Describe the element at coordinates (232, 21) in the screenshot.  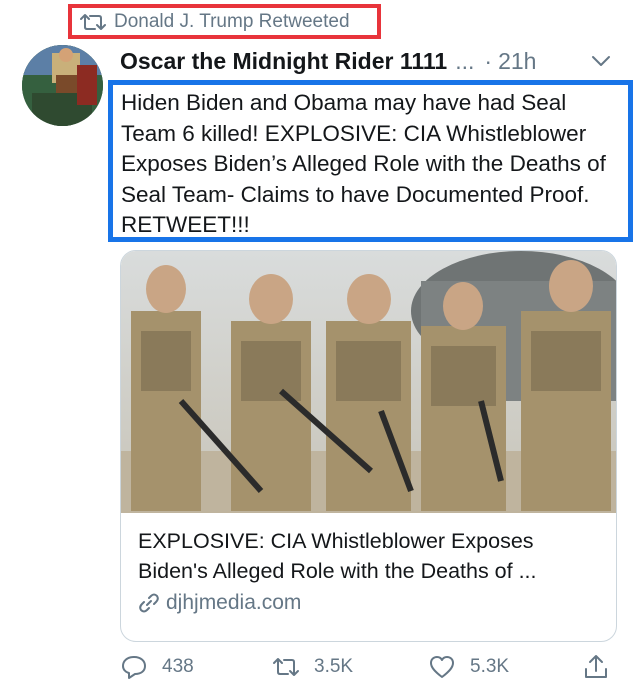
I see `retweeted-by-label: Donald J. Trump Retweeted` at that location.